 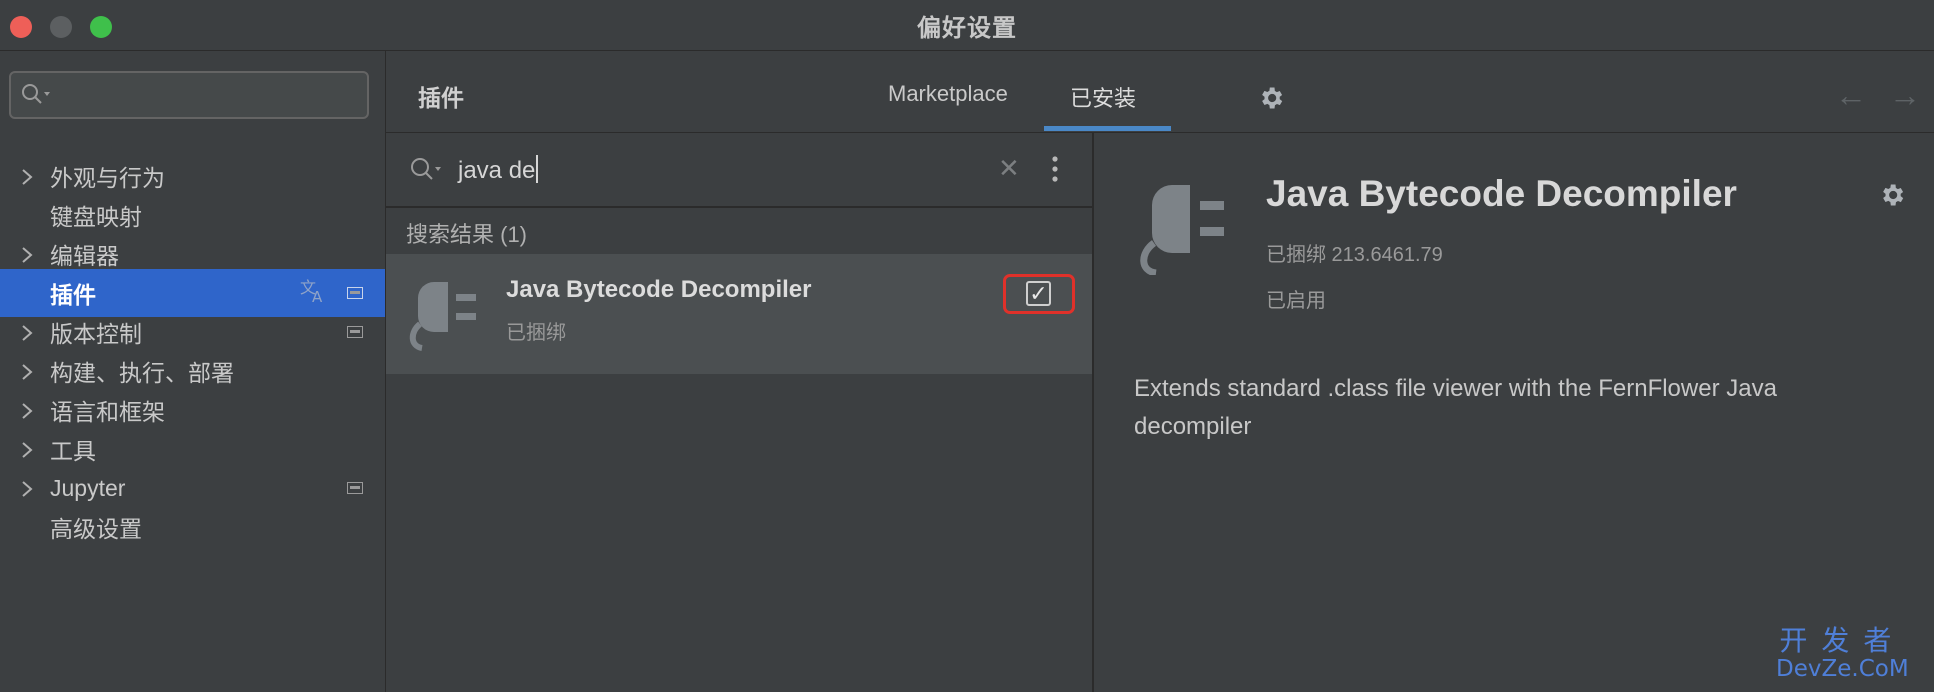 I want to click on svg-text: A, so click(x=317, y=295).